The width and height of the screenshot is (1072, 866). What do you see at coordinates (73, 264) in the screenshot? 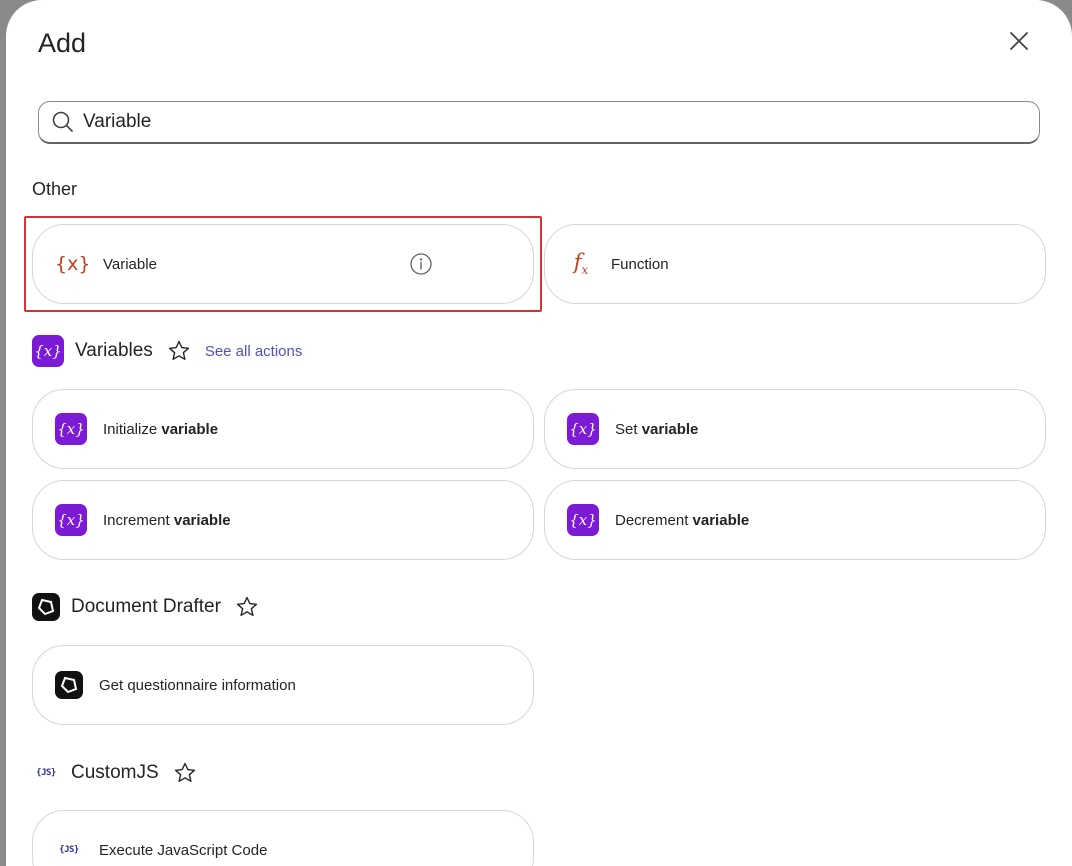
I see `variable-icon: {x}` at bounding box center [73, 264].